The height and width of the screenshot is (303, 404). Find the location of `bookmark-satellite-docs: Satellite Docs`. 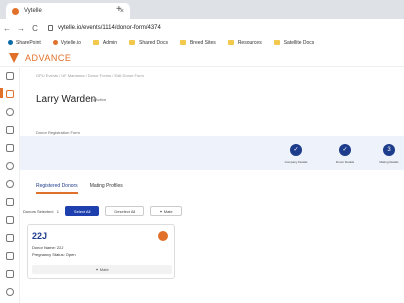

bookmark-satellite-docs: Satellite Docs is located at coordinates (294, 42).